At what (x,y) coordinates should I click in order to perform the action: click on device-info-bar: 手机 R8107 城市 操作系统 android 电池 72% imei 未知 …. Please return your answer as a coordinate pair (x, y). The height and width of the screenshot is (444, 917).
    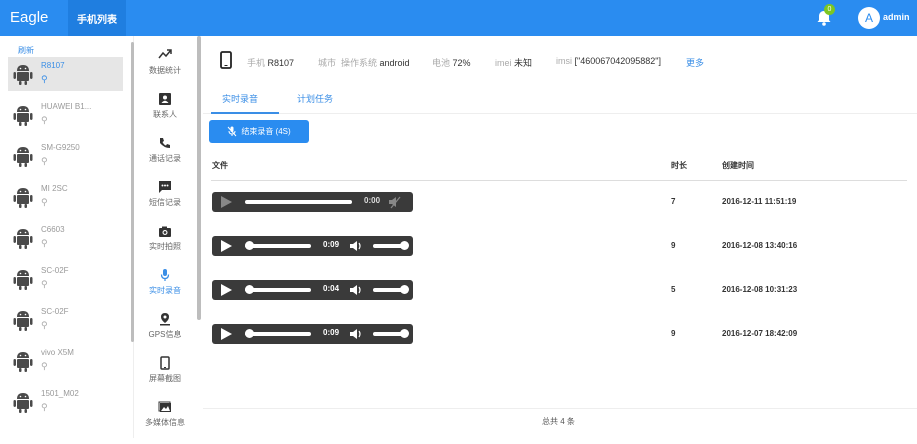
    Looking at the image, I should click on (560, 59).